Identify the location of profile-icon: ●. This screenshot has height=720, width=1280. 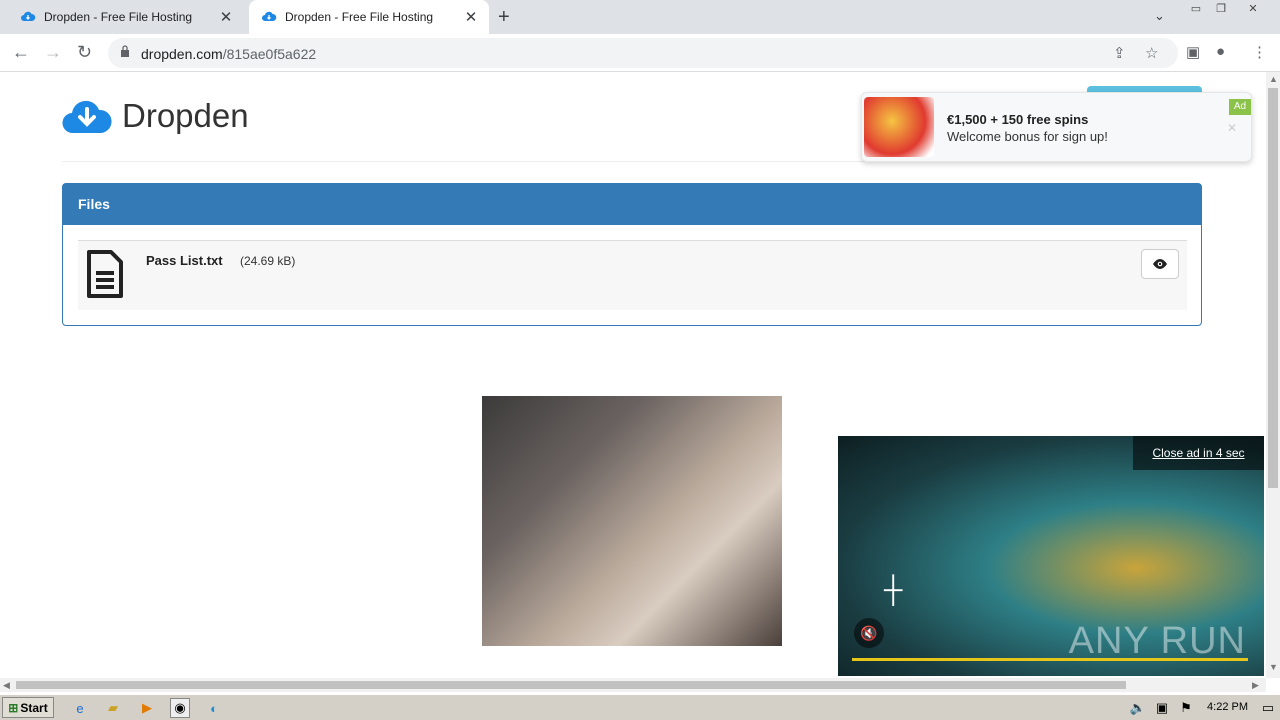
(1220, 51).